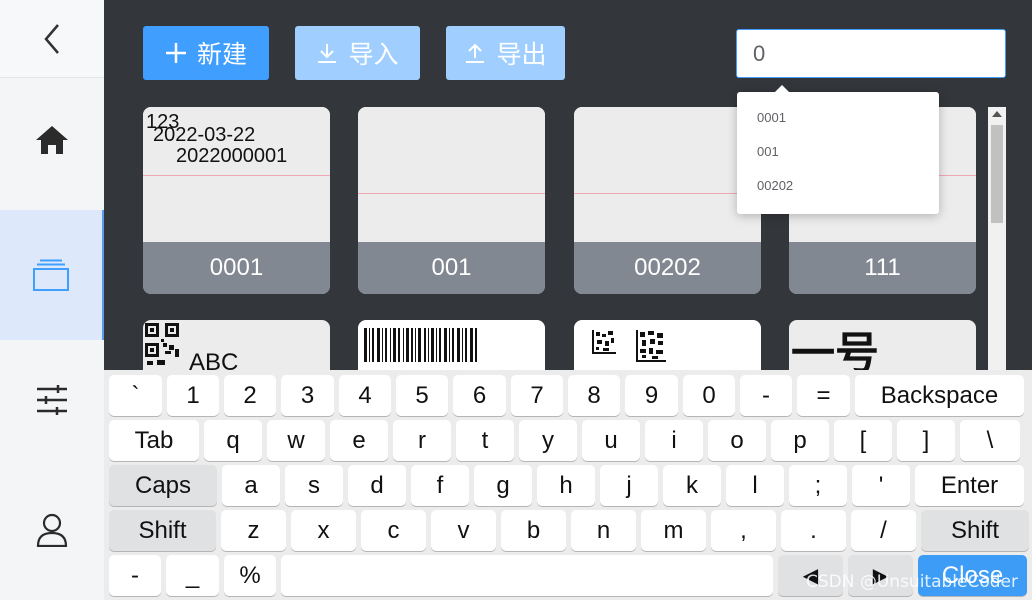  I want to click on key-u: u, so click(611, 440).